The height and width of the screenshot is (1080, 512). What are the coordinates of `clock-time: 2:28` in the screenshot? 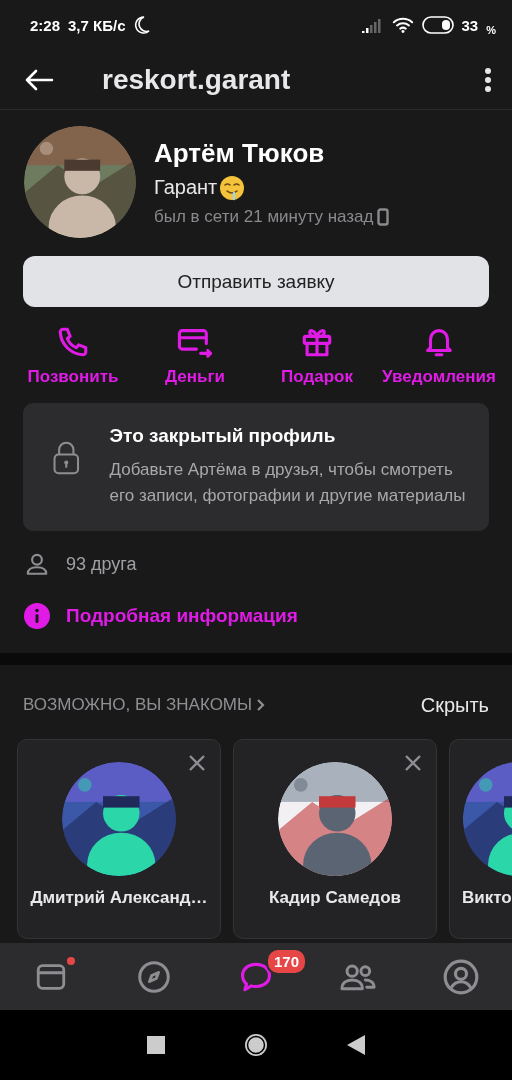 It's located at (45, 25).